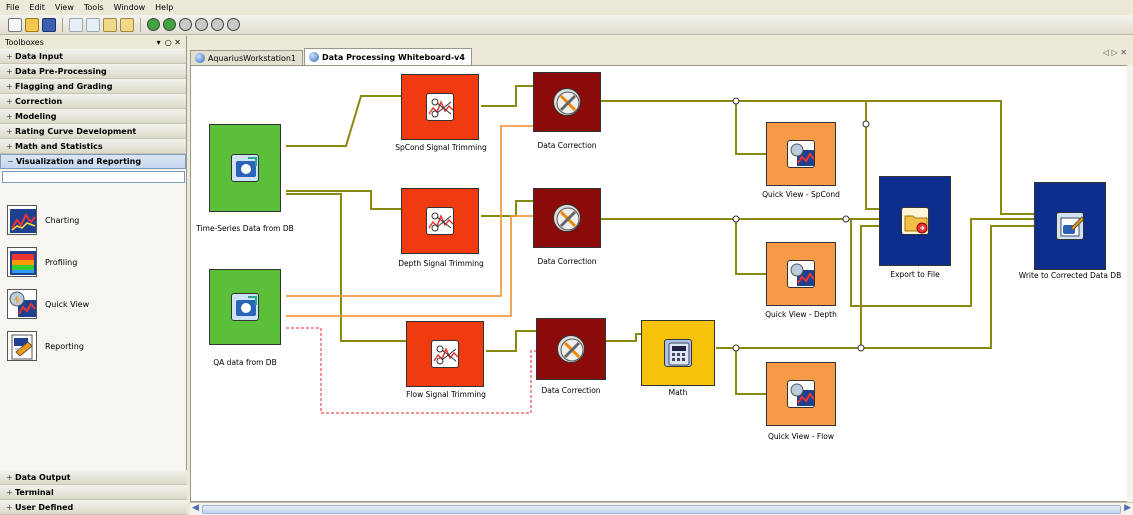  Describe the element at coordinates (93, 71) in the screenshot. I see `category-data-pre-processing: + Data Pre-Processing` at that location.